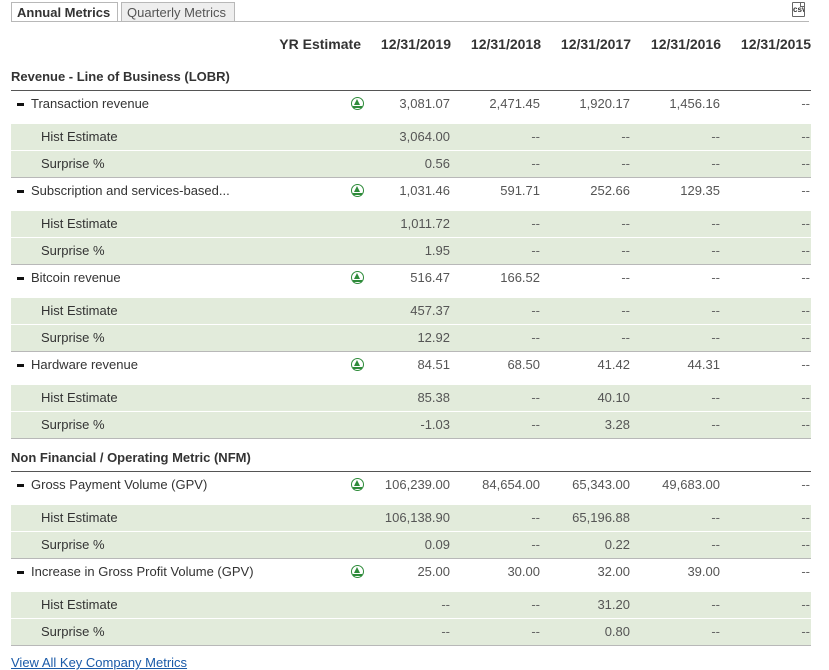  Describe the element at coordinates (433, 571) in the screenshot. I see `cell-value: 25.00` at that location.